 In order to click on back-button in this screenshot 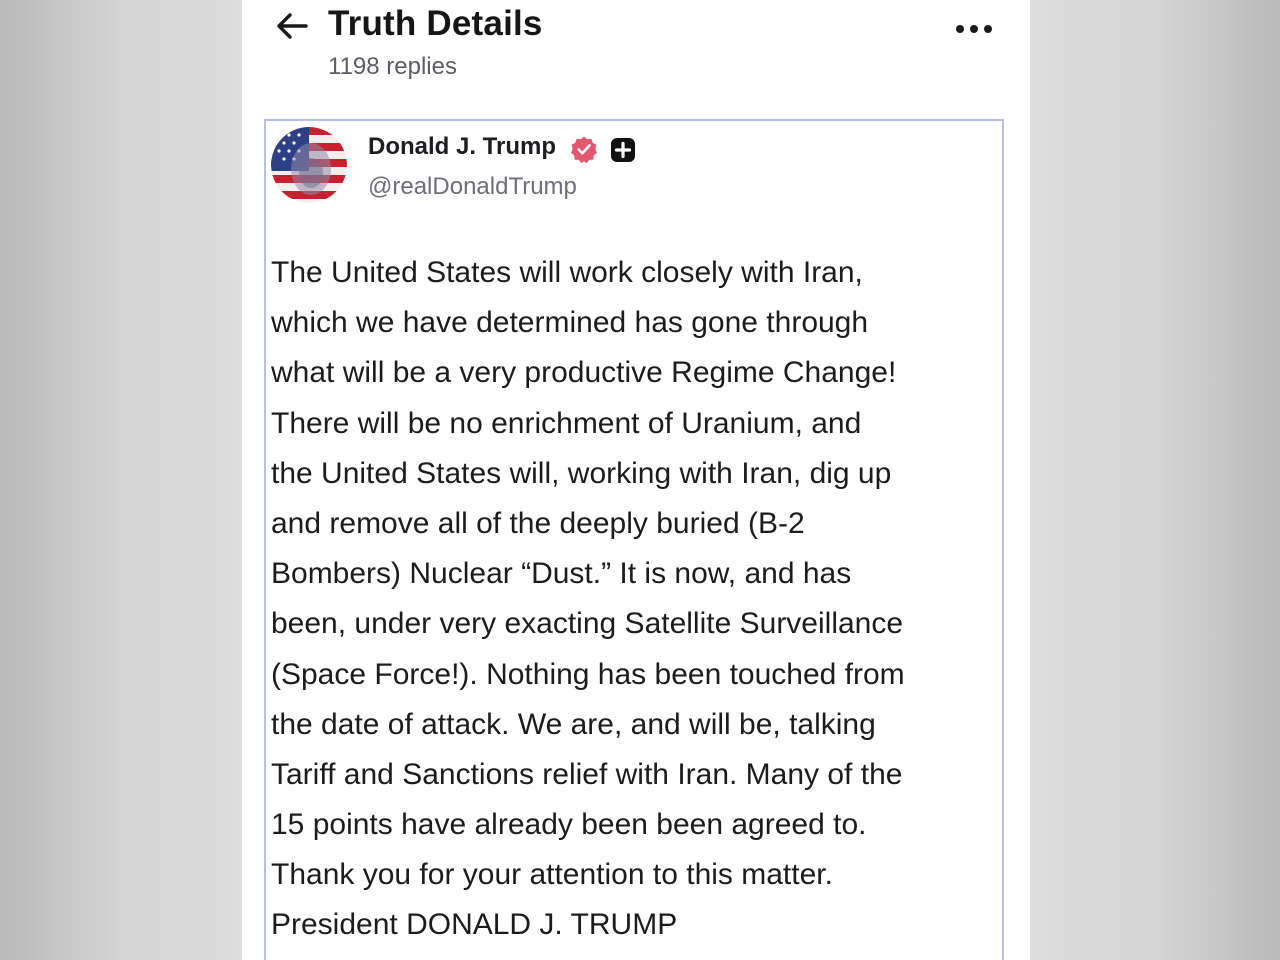, I will do `click(292, 26)`.